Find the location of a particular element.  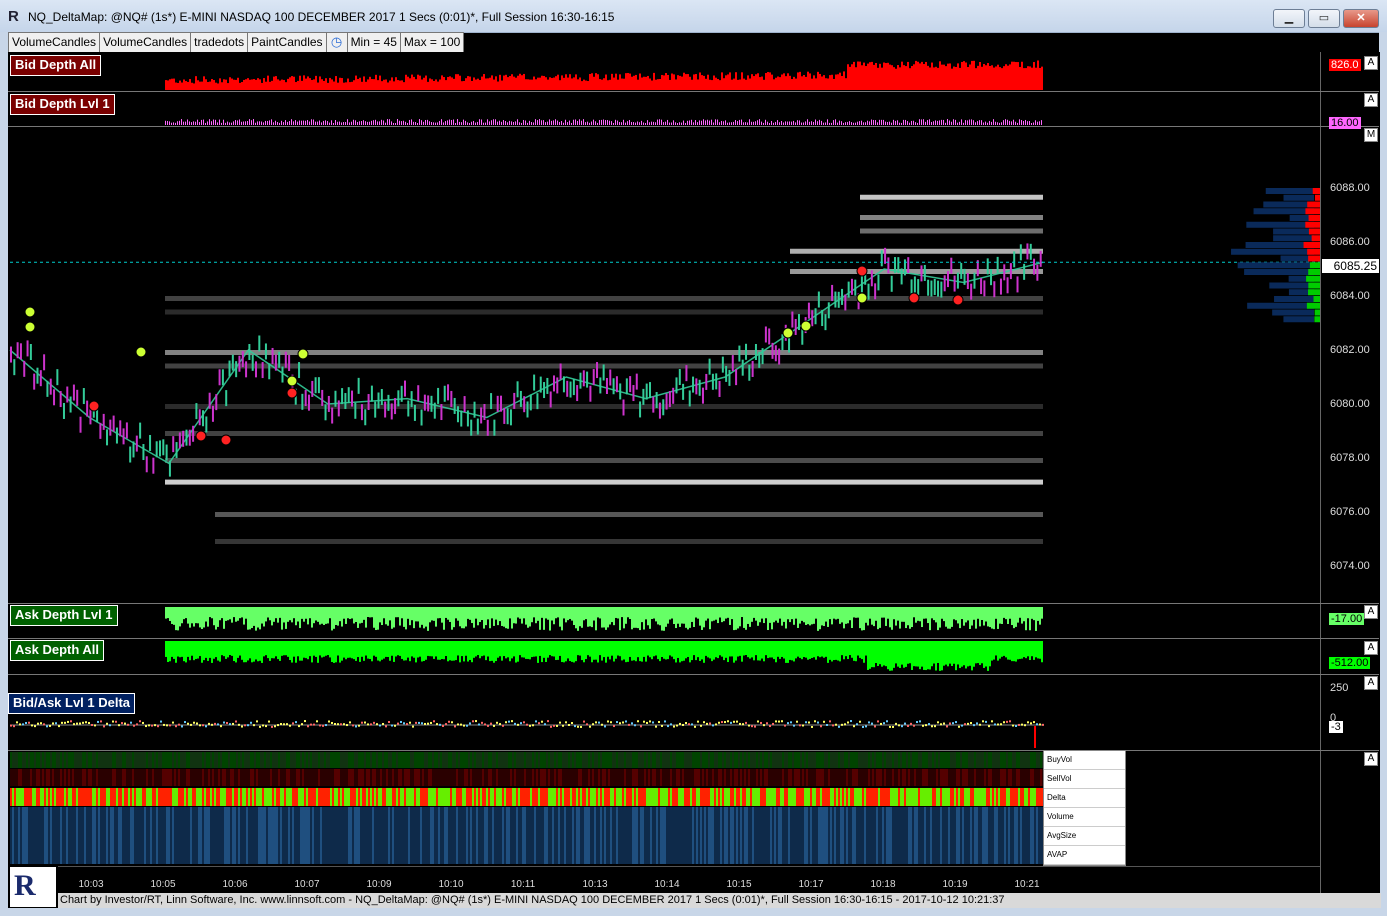

bid-depth-all-label: Bid Depth All is located at coordinates (56, 65).